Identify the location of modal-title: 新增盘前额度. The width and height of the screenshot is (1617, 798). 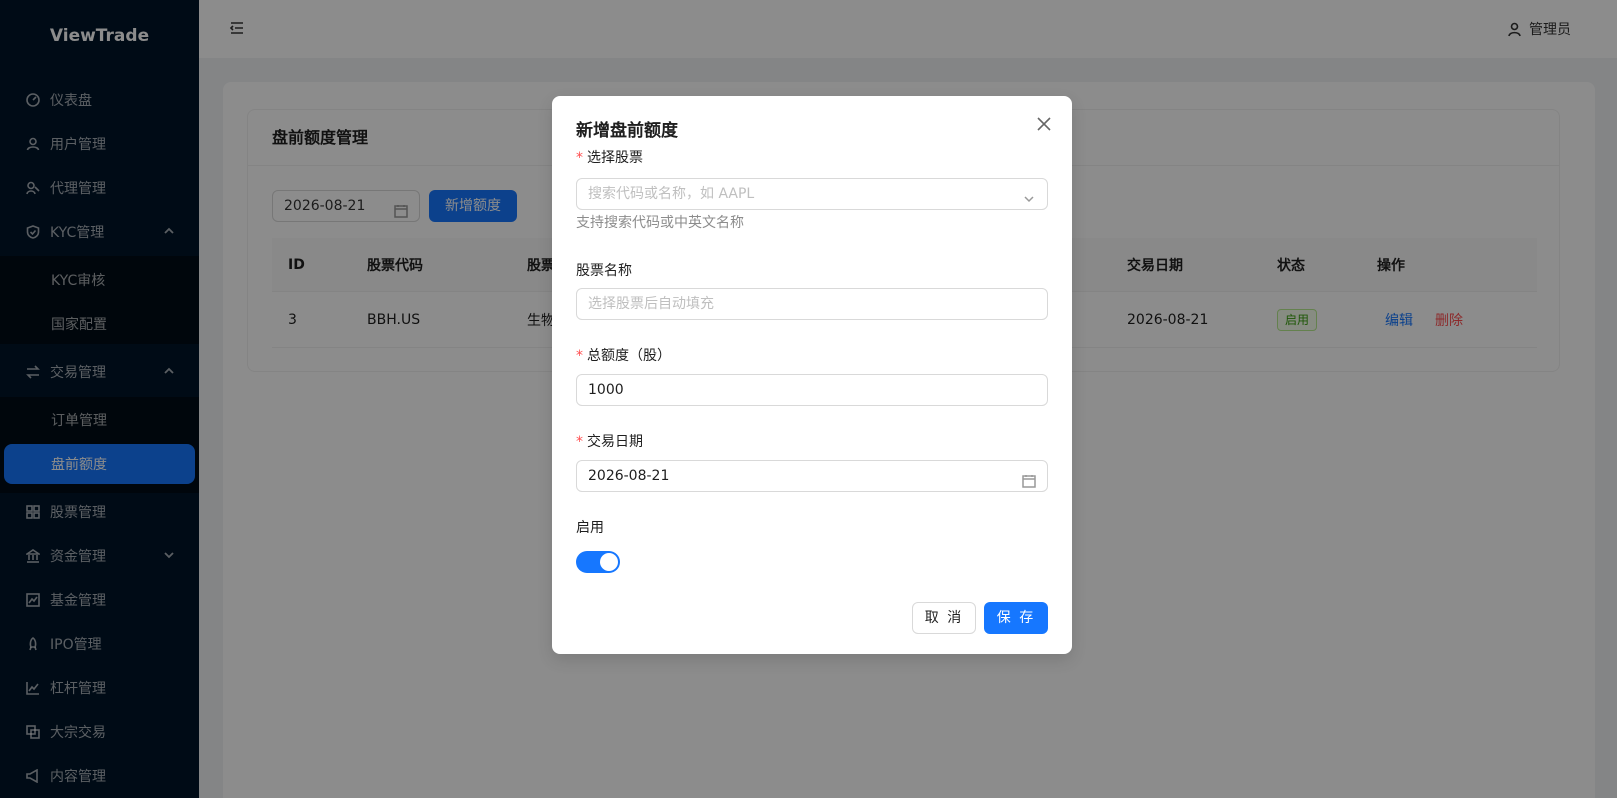
(627, 131).